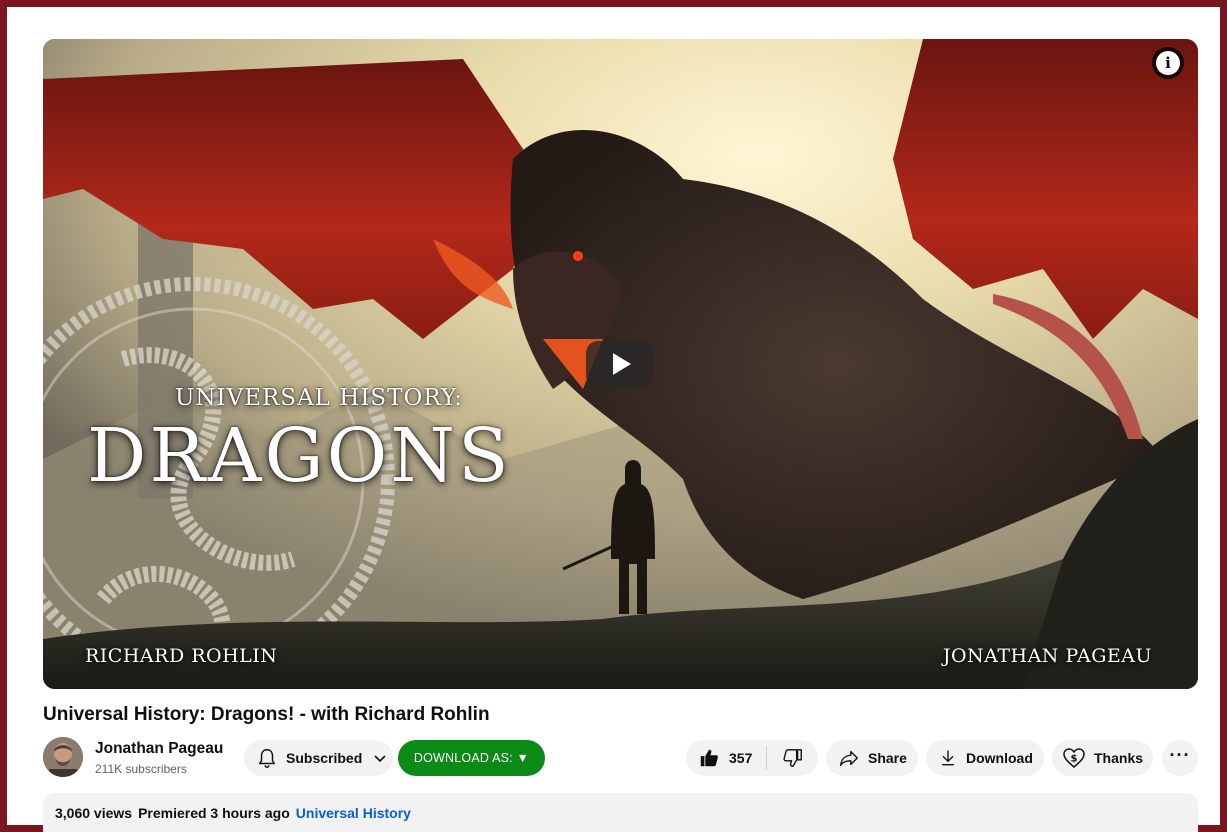 The width and height of the screenshot is (1227, 832). I want to click on channel-name: Jonathan Pageau, so click(159, 749).